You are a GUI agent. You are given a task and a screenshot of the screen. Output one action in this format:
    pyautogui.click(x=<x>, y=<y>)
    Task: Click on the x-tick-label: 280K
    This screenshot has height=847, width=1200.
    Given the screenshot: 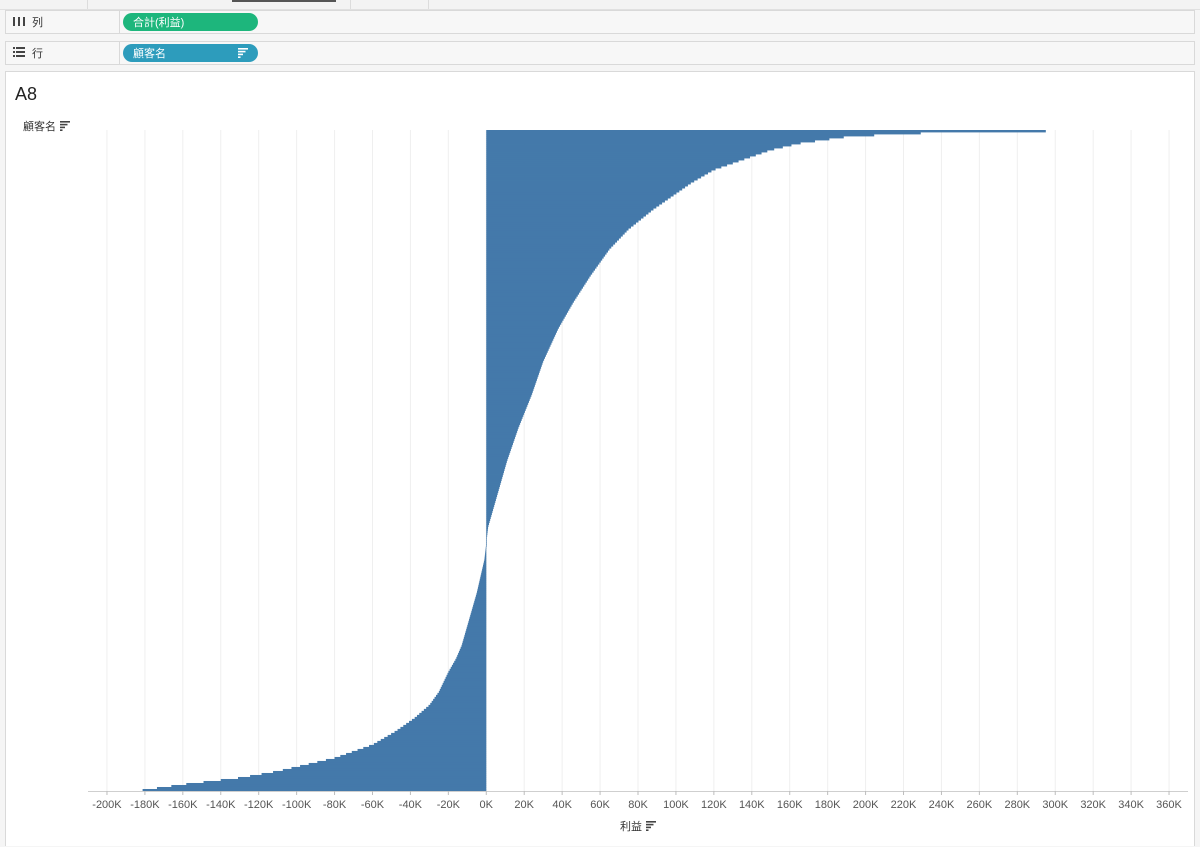 What is the action you would take?
    pyautogui.click(x=1017, y=805)
    